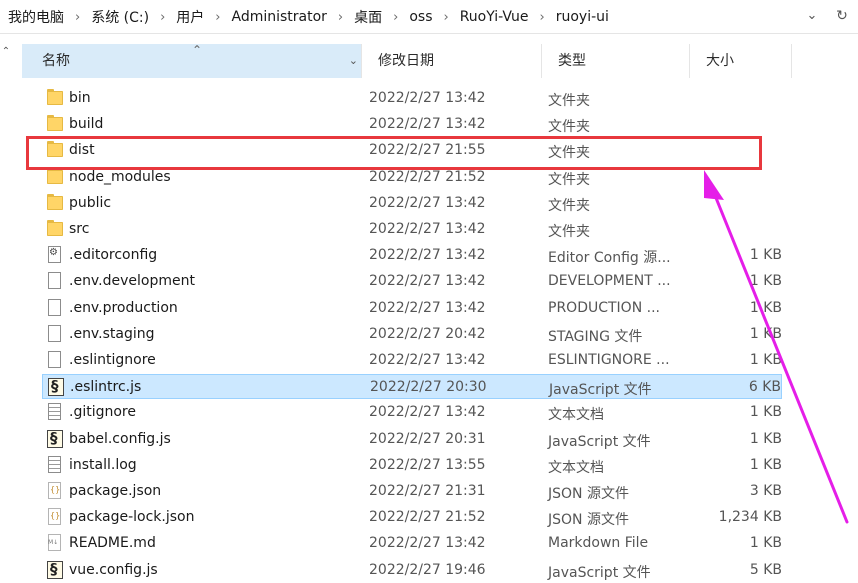 The width and height of the screenshot is (858, 583). Describe the element at coordinates (427, 176) in the screenshot. I see `file-modified-date: 2022/2/27 21:52` at that location.